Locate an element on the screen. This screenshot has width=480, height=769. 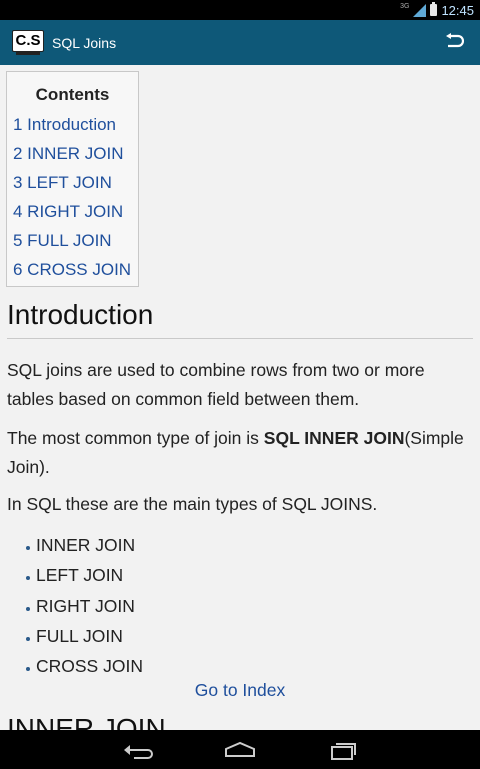
list-item: FULL JOIN is located at coordinates (84, 636).